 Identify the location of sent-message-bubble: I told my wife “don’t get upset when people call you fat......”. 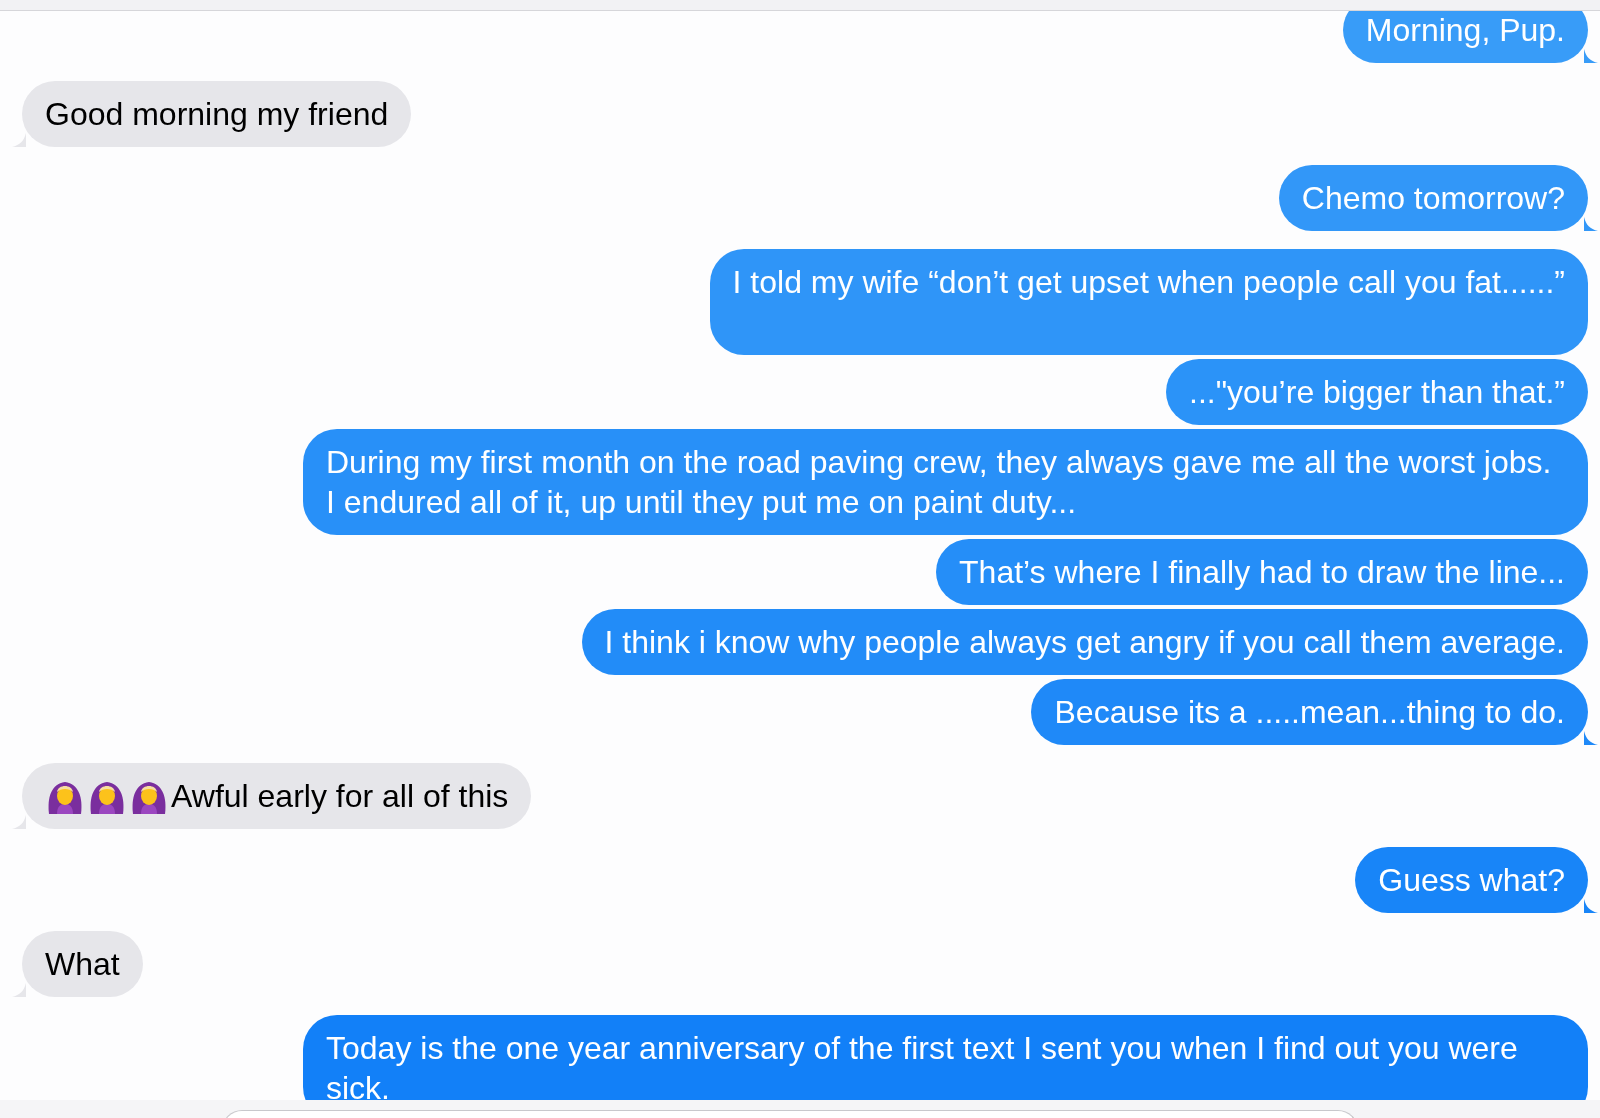
(1148, 302).